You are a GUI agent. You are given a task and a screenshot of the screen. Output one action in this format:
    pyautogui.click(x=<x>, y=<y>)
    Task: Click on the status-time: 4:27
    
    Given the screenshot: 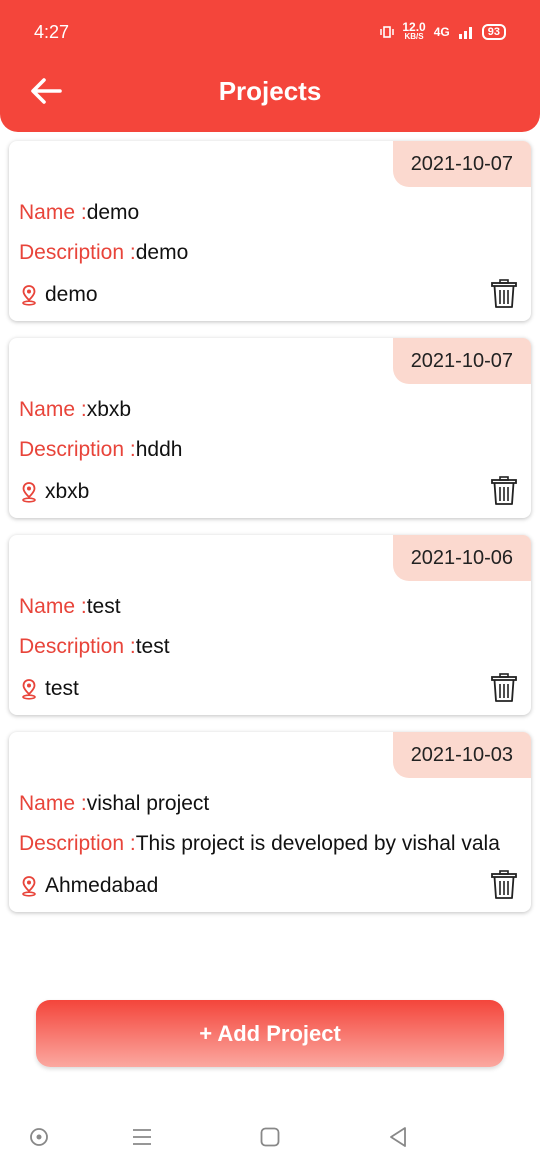 What is the action you would take?
    pyautogui.click(x=52, y=32)
    